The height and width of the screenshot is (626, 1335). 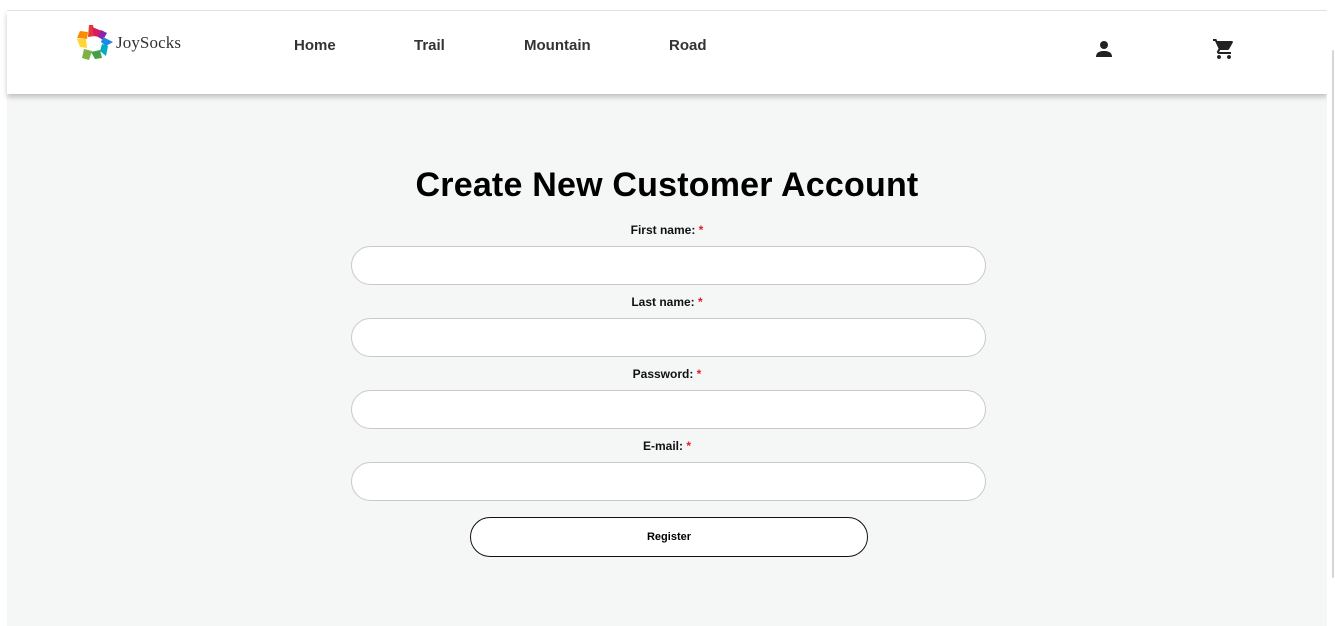 I want to click on shopping-cart-icon, so click(x=1223, y=49).